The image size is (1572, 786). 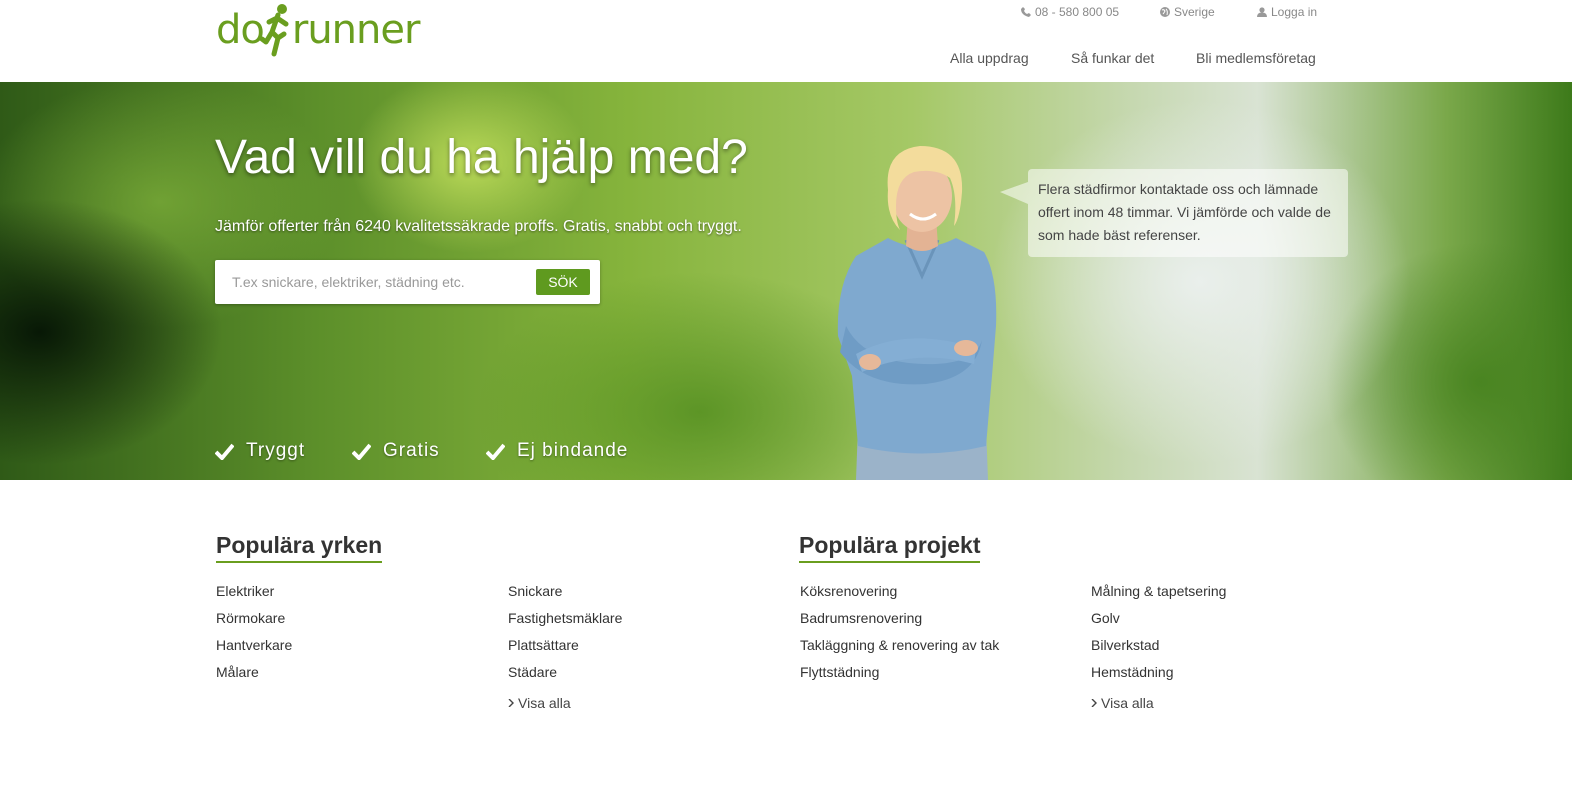 I want to click on trade-link: Hantverkare, so click(x=254, y=650).